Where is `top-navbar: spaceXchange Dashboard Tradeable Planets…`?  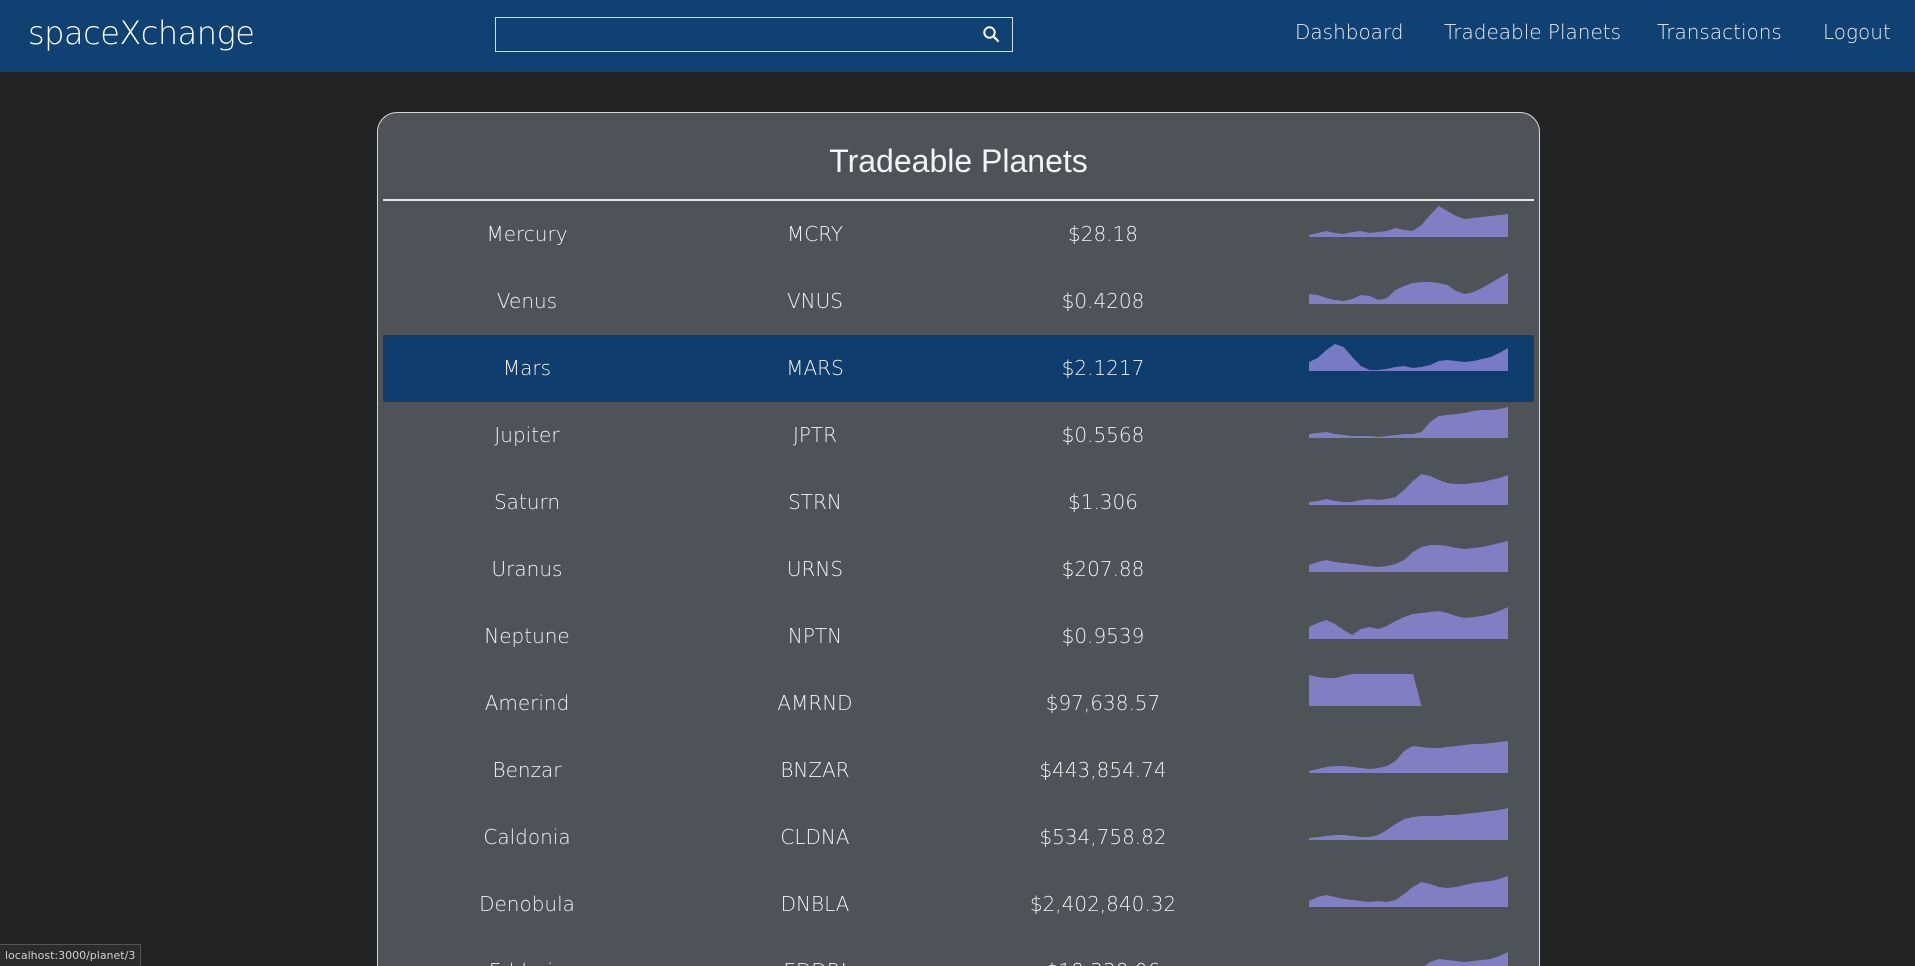 top-navbar: spaceXchange Dashboard Tradeable Planets… is located at coordinates (957, 36).